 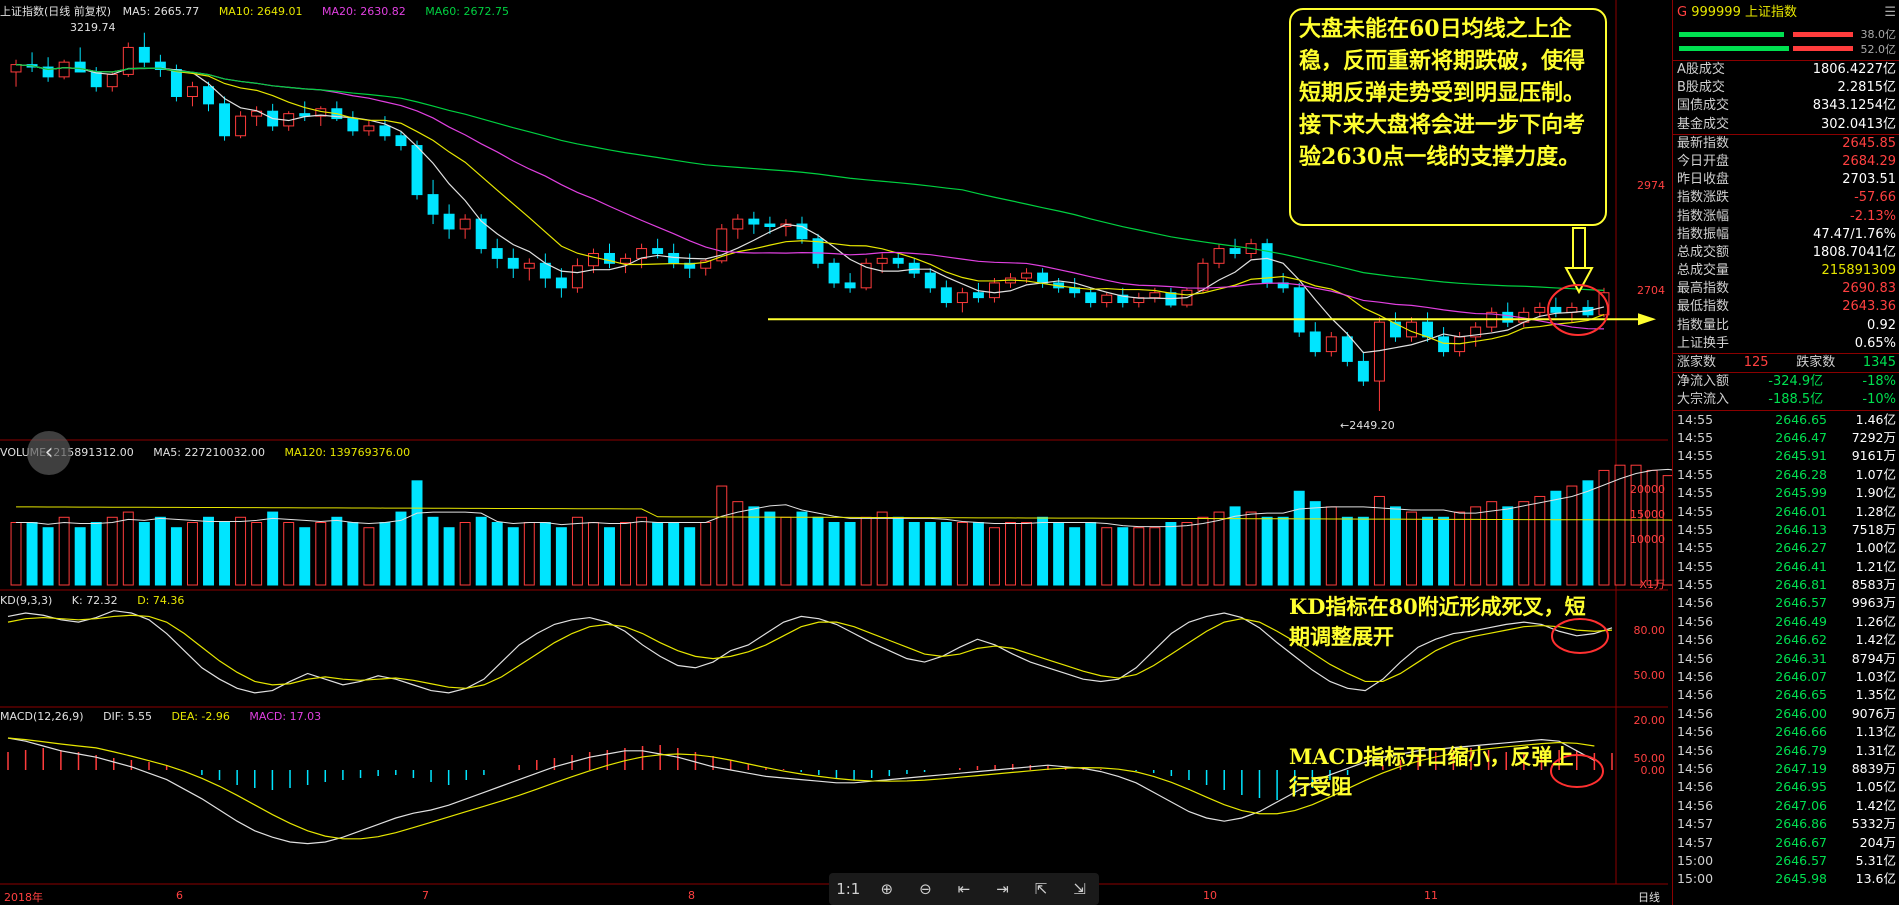 I want to click on ma10-value: 2649.01, so click(x=280, y=11).